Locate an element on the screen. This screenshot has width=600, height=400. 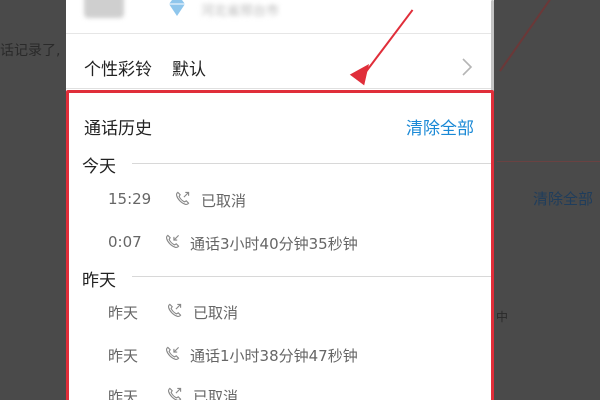
background-text-fragment: 中 is located at coordinates (502, 317).